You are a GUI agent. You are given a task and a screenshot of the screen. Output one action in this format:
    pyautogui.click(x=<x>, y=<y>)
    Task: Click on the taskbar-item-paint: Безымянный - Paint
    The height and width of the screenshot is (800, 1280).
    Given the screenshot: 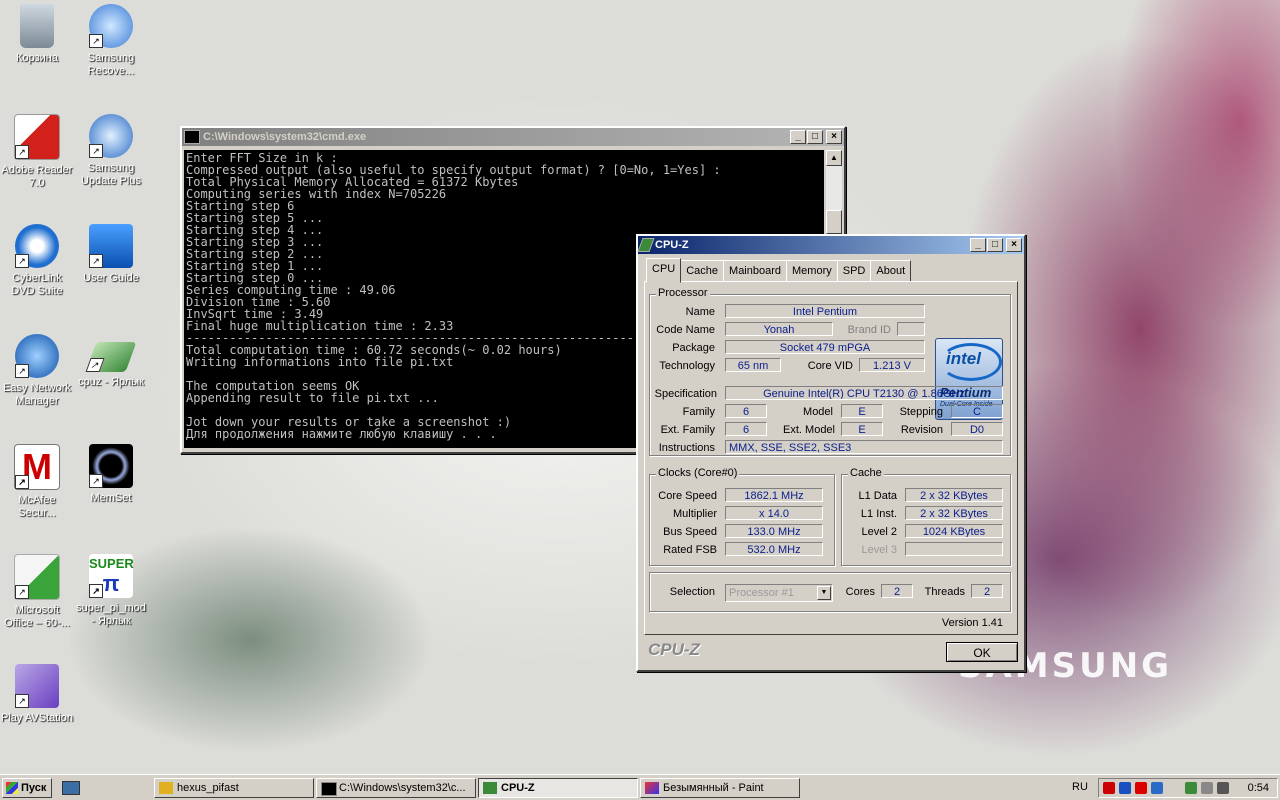 What is the action you would take?
    pyautogui.click(x=720, y=788)
    